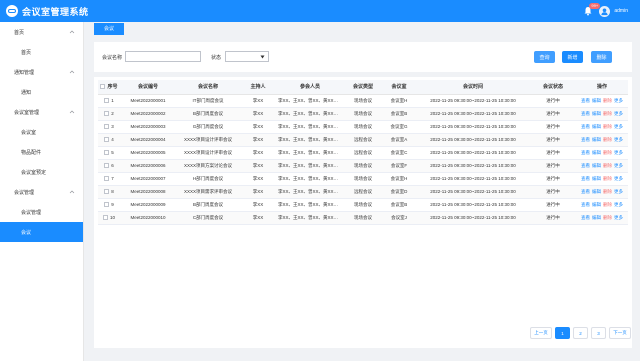 The height and width of the screenshot is (361, 640). I want to click on meeting-code: Meet2022000003, so click(148, 127).